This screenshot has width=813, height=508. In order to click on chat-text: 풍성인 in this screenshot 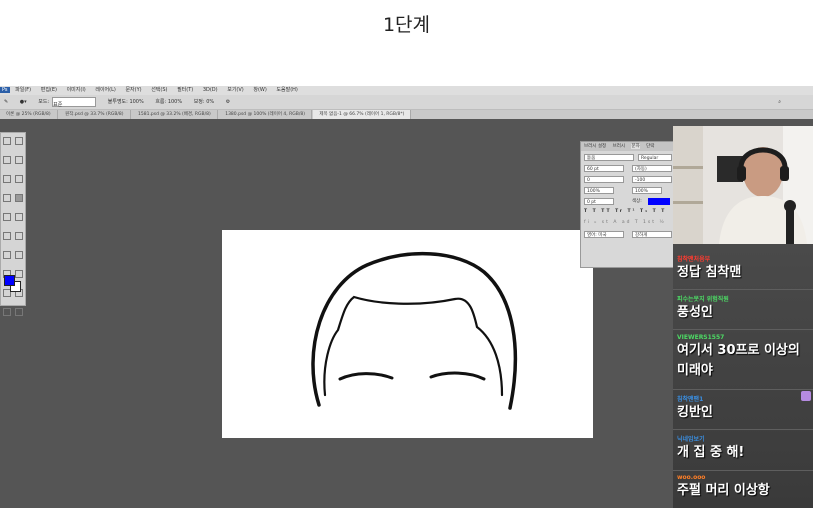, I will do `click(695, 312)`.